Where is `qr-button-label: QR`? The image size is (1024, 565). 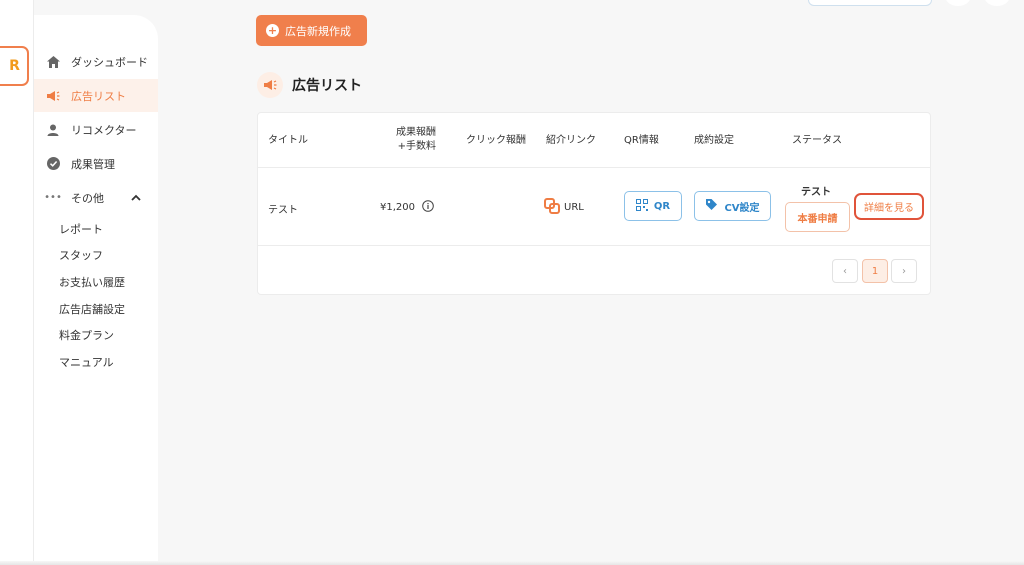
qr-button-label: QR is located at coordinates (662, 206).